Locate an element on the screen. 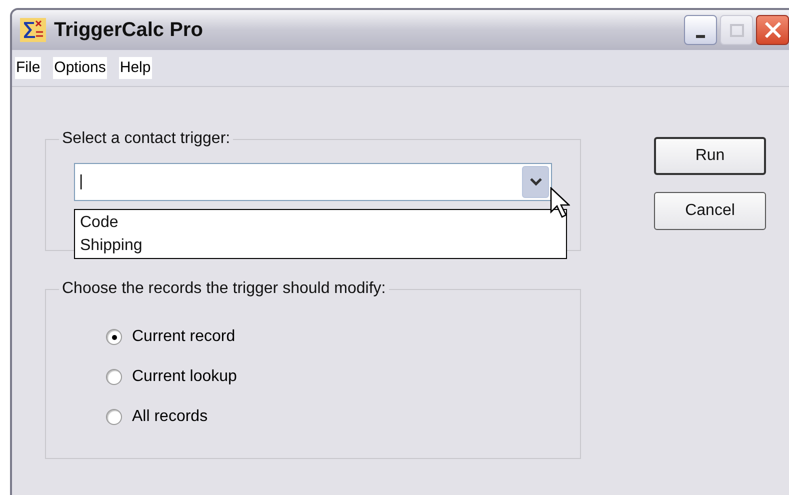  radio-label: Current lookup is located at coordinates (184, 377).